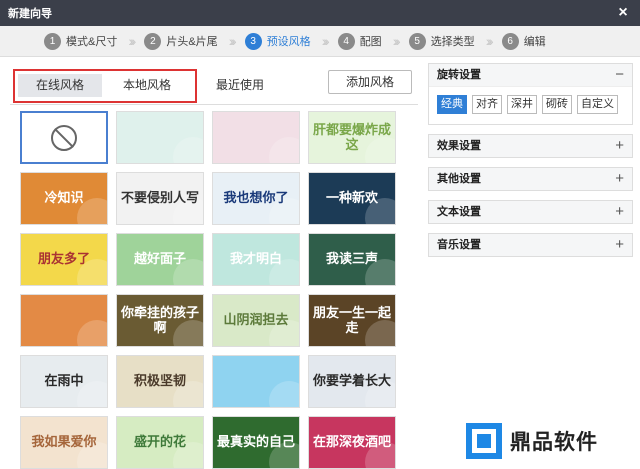 The width and height of the screenshot is (640, 469). Describe the element at coordinates (530, 212) in the screenshot. I see `text-panel: 文本设置 +` at that location.